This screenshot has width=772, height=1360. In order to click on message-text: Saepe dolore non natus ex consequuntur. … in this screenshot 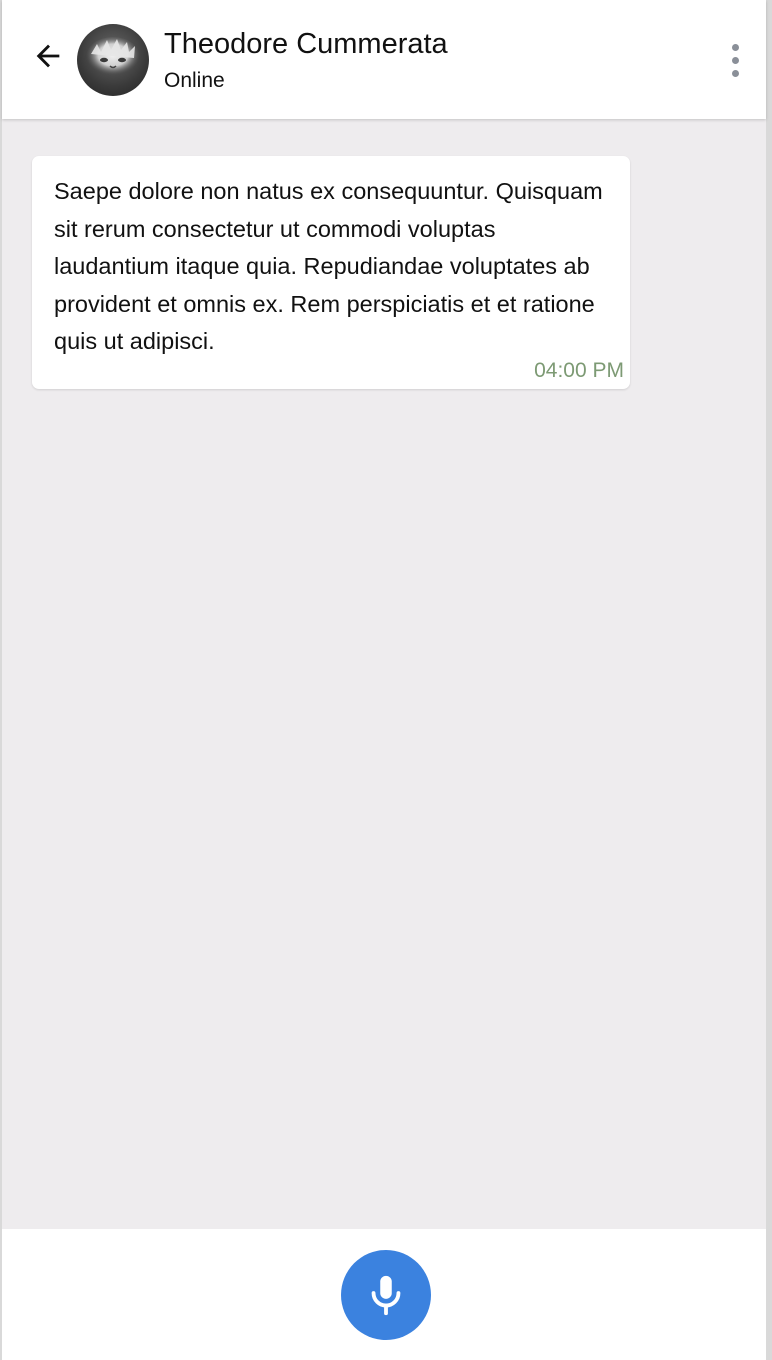, I will do `click(328, 266)`.